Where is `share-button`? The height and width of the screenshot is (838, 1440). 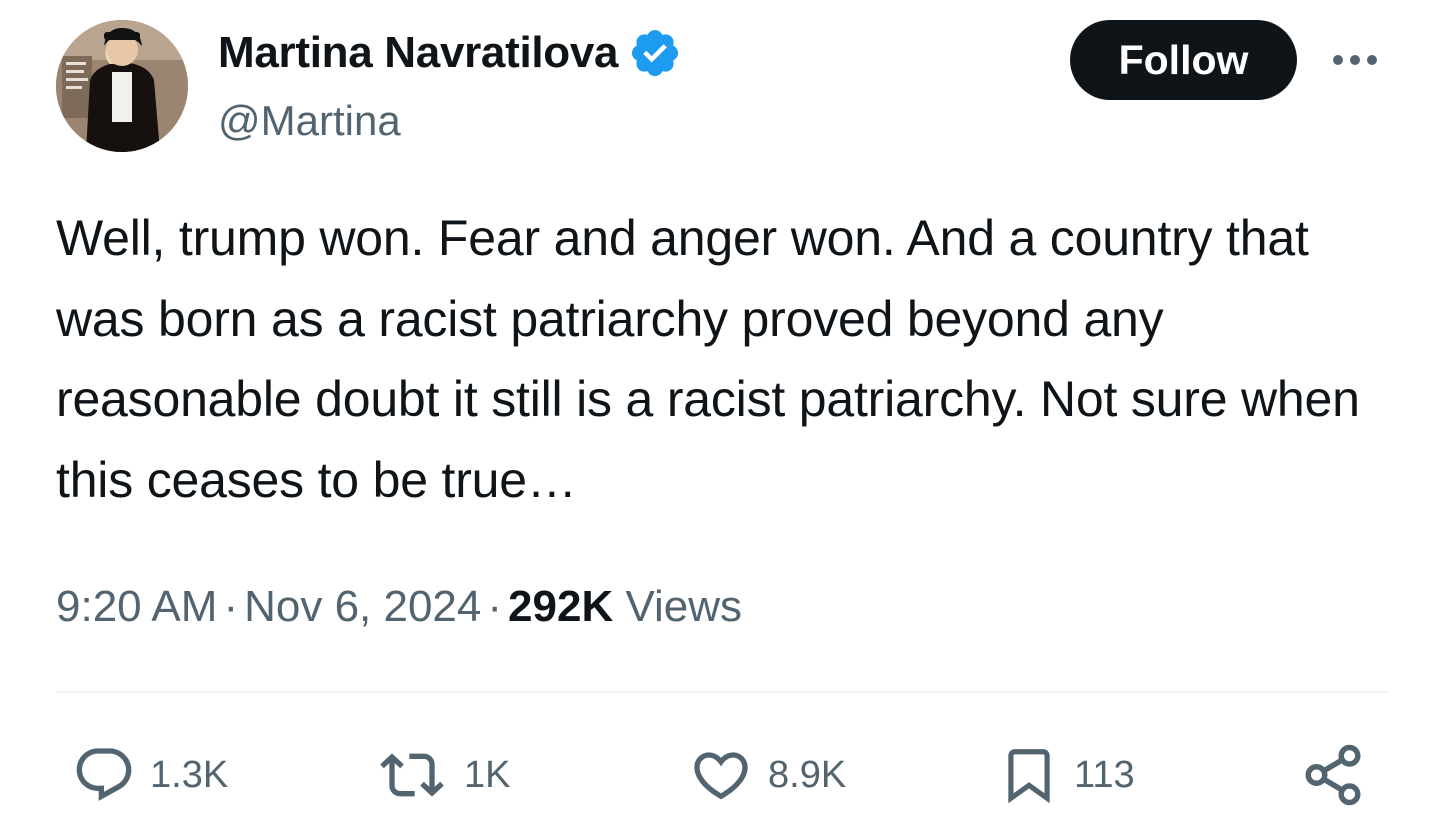
share-button is located at coordinates (1333, 775).